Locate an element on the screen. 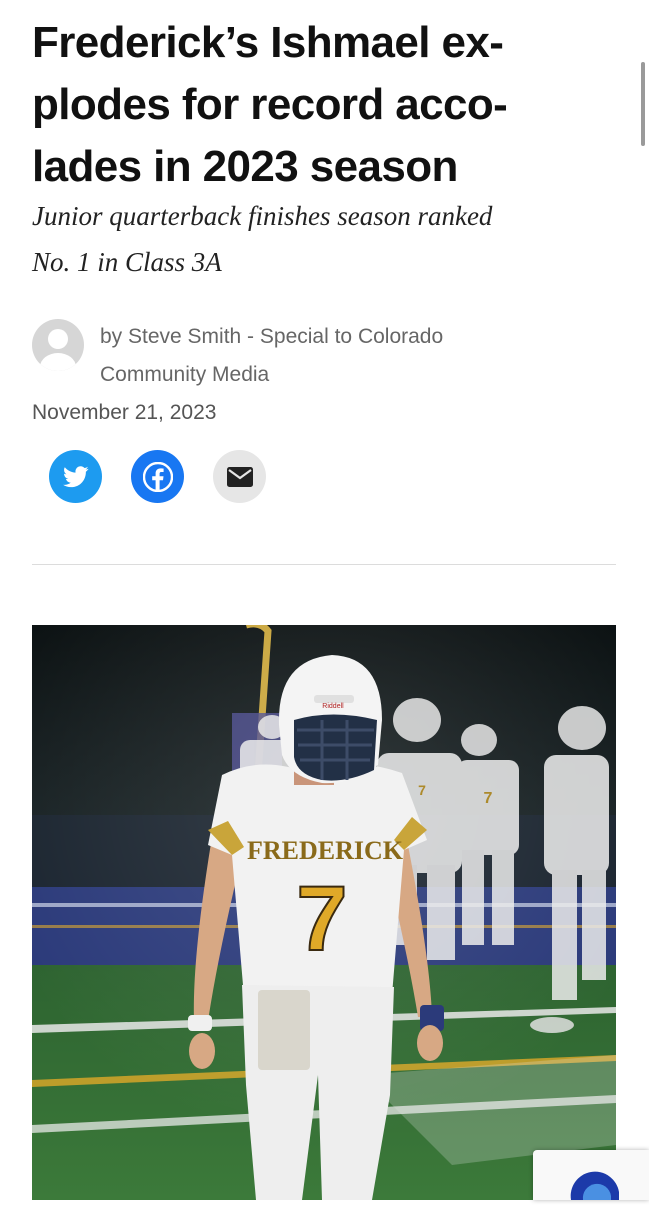  recaptcha-badge is located at coordinates (591, 1175).